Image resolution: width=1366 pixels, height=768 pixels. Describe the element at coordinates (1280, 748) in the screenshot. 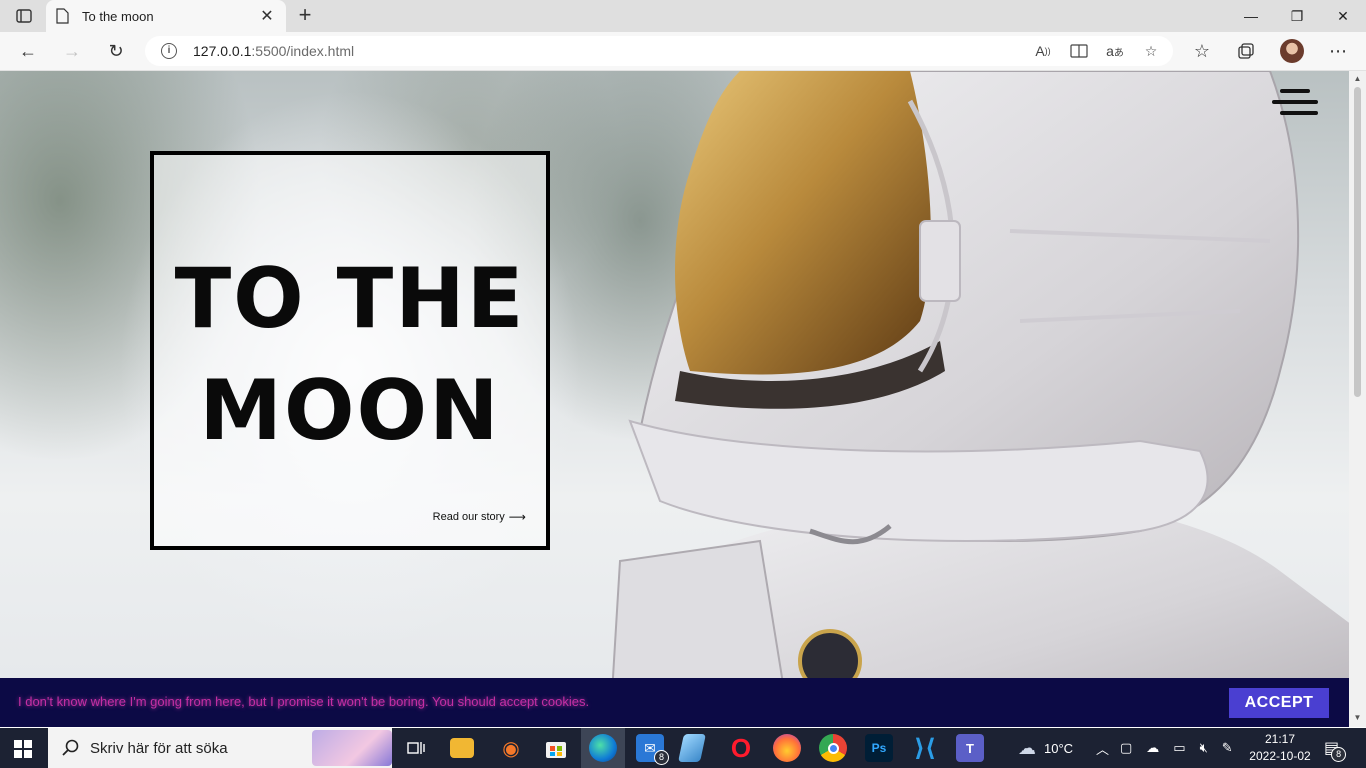

I see `taskbar-clock: 21:17 2022-10-02` at that location.